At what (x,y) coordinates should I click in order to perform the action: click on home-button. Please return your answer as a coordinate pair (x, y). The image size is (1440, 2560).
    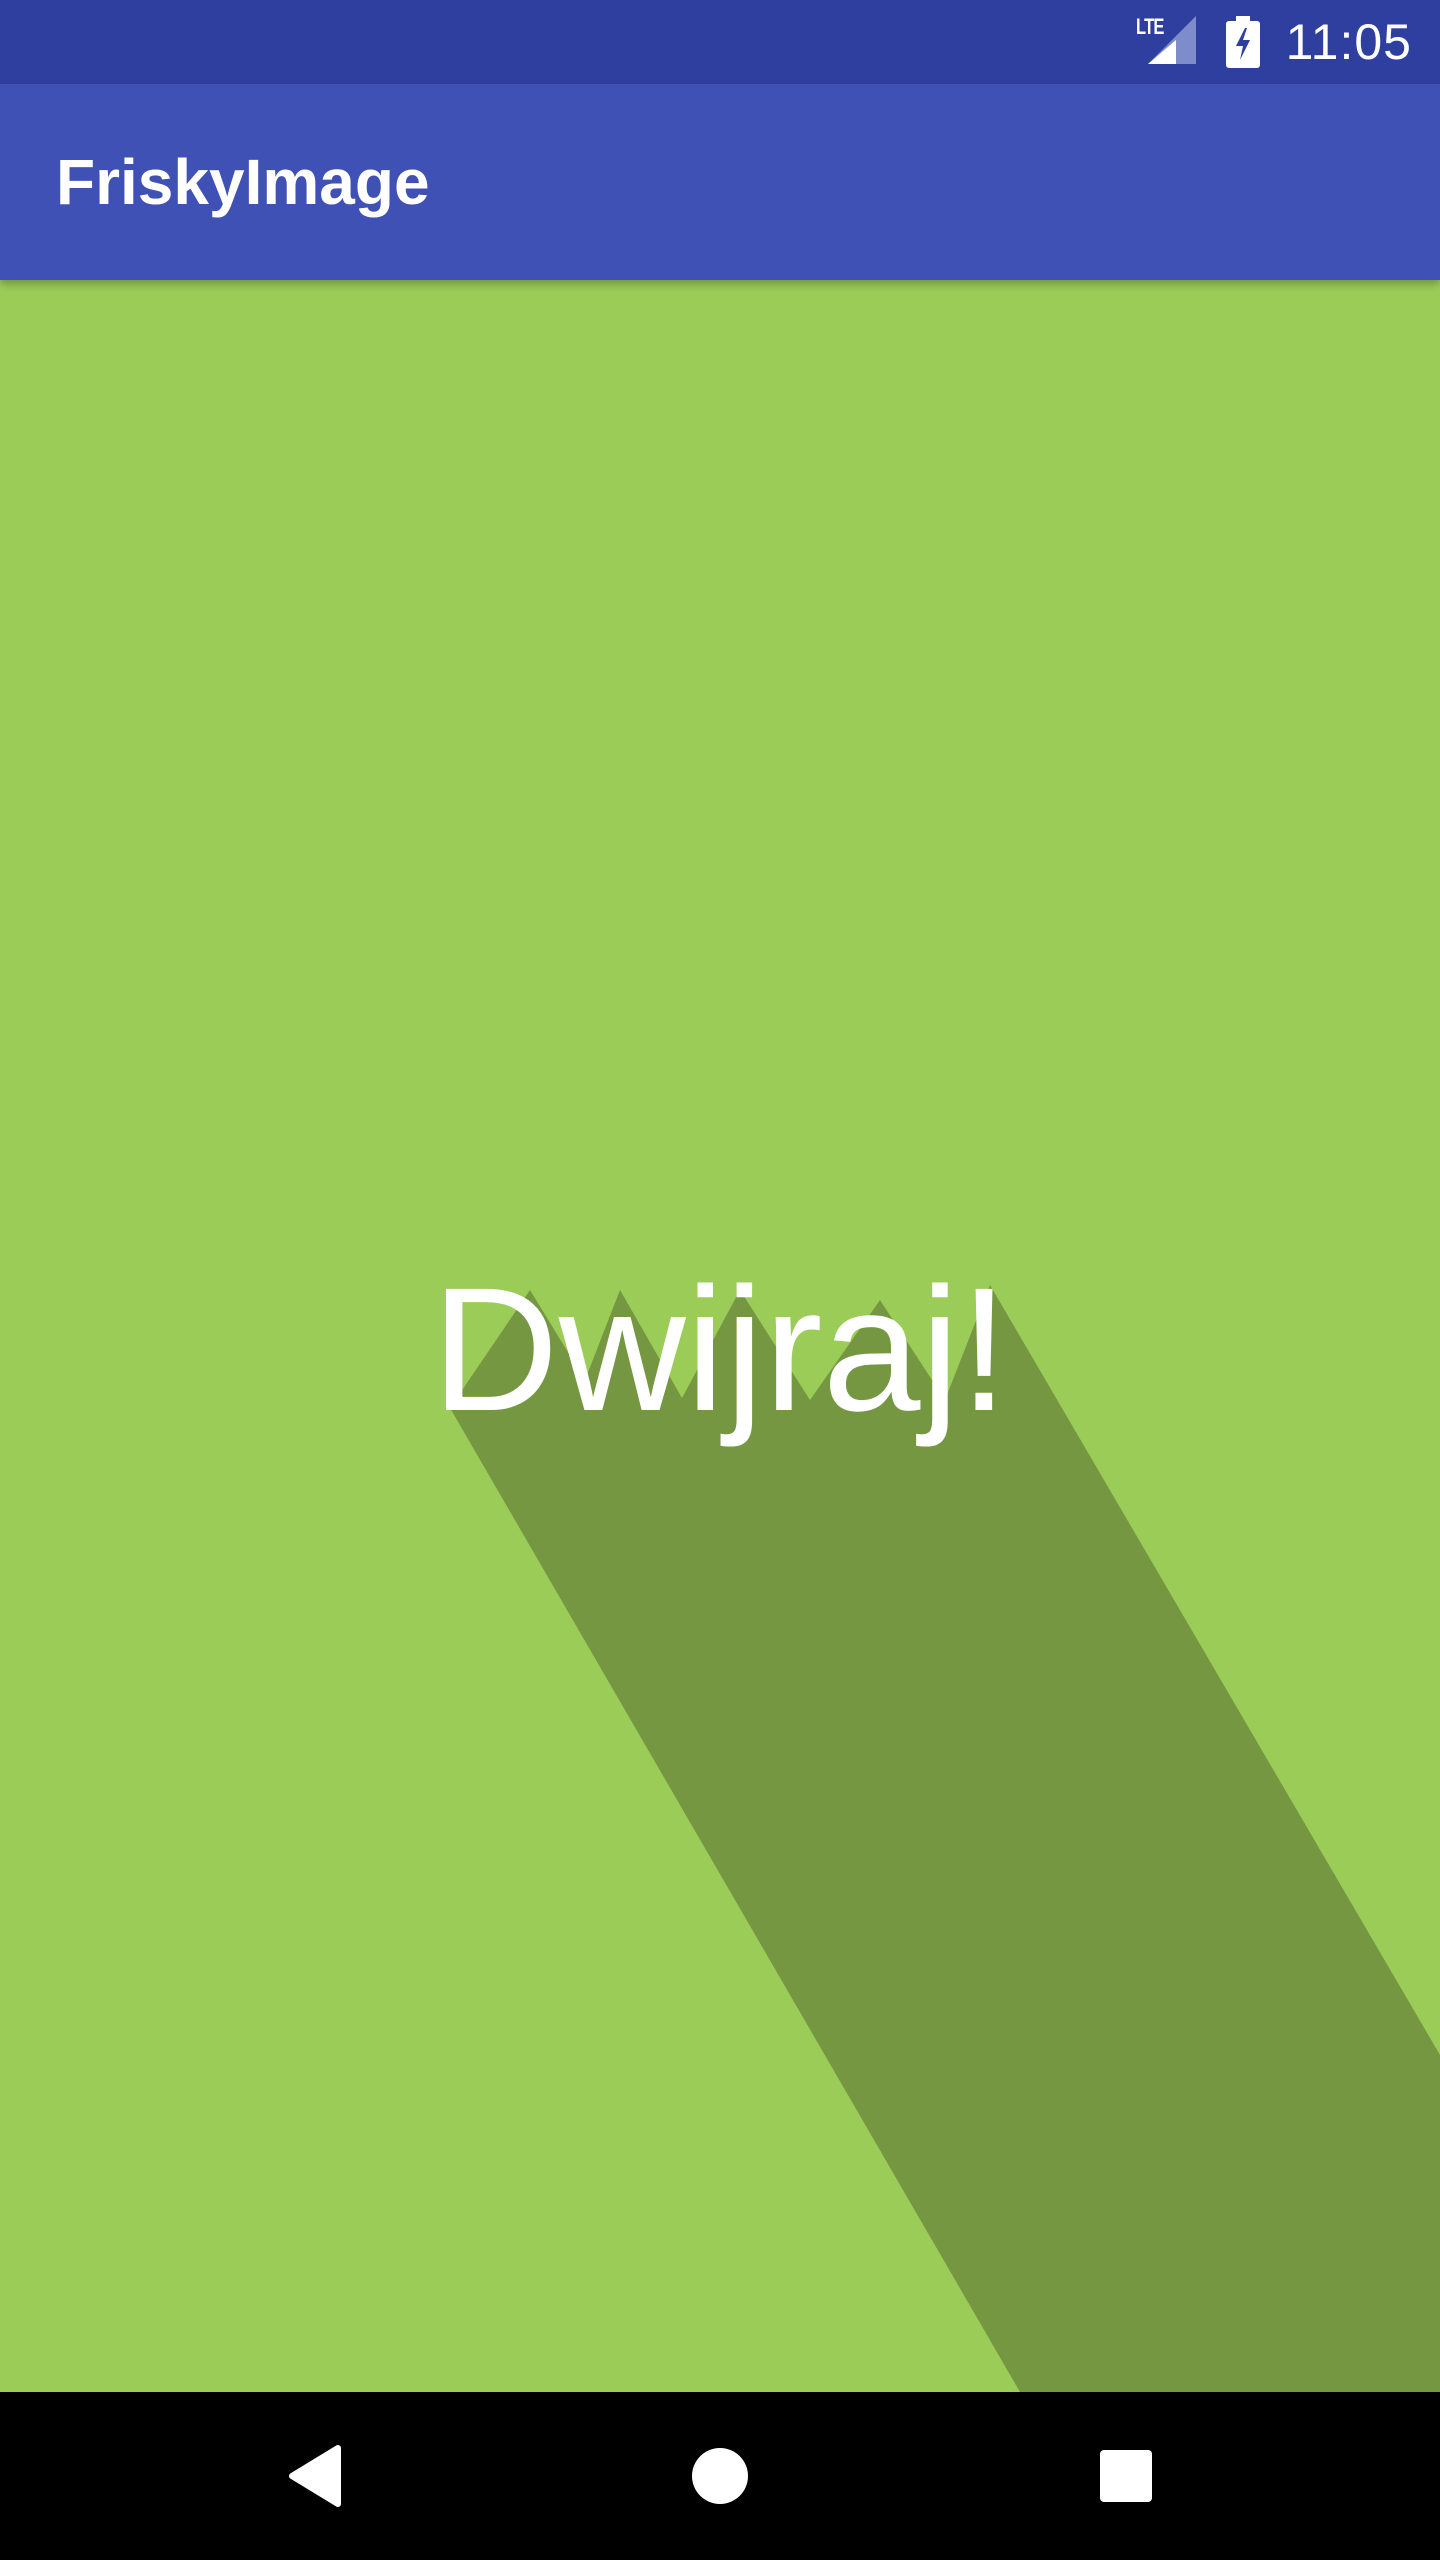
    Looking at the image, I should click on (720, 2476).